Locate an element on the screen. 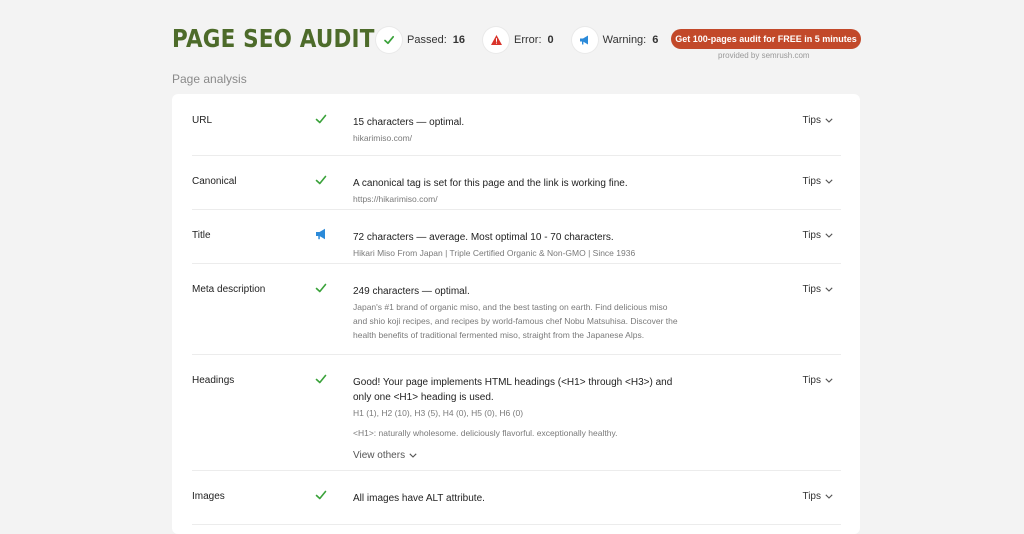 This screenshot has height=534, width=1024. stat-error-label: Error: is located at coordinates (528, 40).